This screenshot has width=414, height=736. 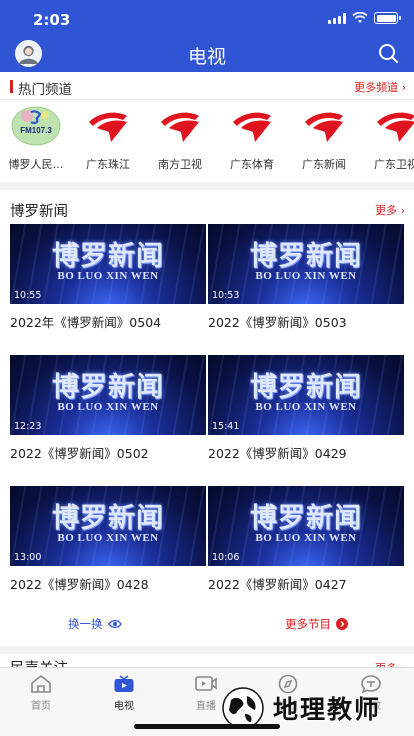 I want to click on fm-logo-icon: FM107.3, so click(x=36, y=126).